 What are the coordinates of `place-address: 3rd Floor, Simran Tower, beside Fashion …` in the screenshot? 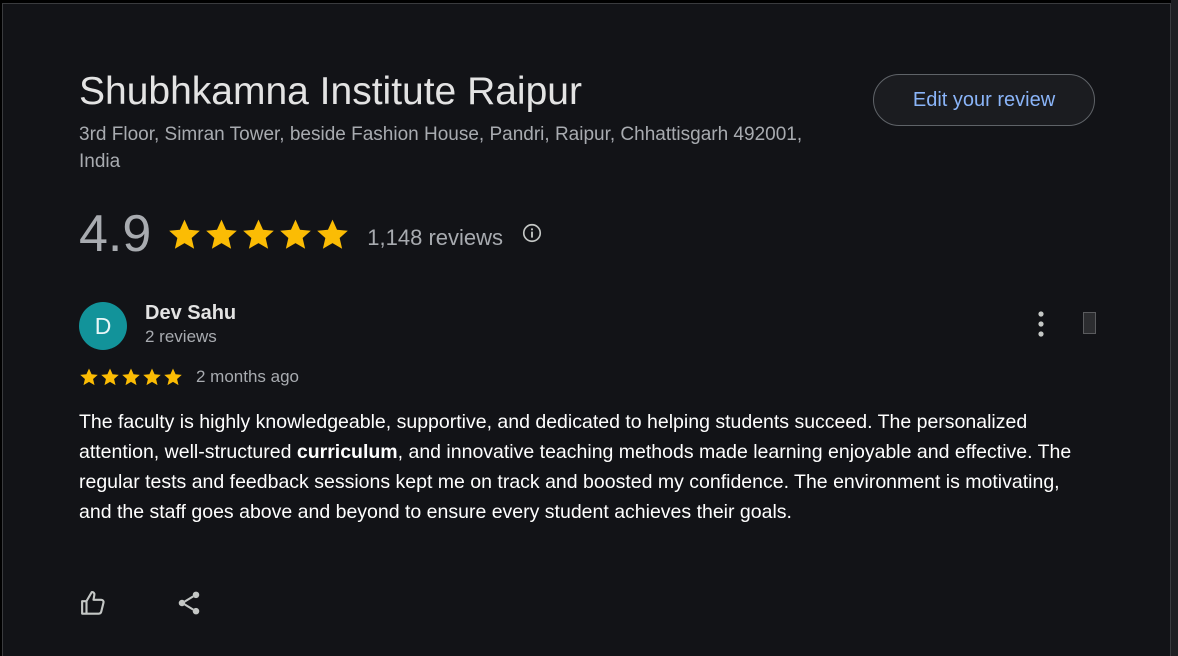 It's located at (441, 148).